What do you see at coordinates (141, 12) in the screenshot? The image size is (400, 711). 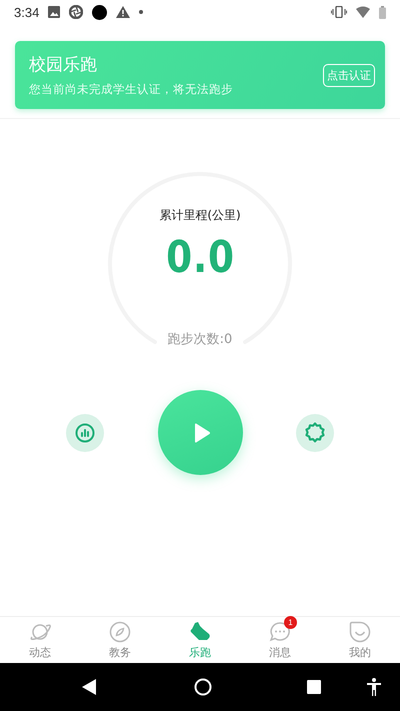 I see `small-dot-icon` at bounding box center [141, 12].